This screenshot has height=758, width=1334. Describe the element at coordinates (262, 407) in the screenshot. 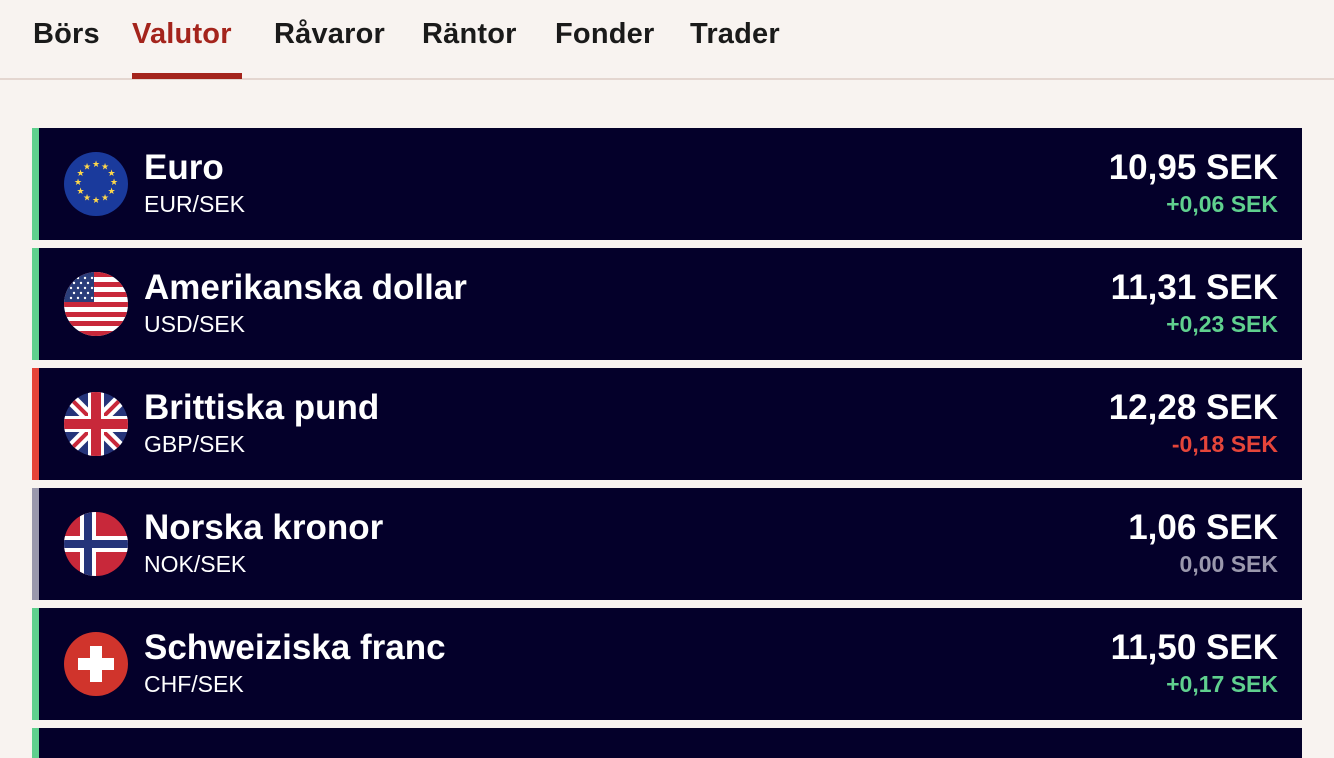

I see `currency-name: Brittiska pund` at that location.